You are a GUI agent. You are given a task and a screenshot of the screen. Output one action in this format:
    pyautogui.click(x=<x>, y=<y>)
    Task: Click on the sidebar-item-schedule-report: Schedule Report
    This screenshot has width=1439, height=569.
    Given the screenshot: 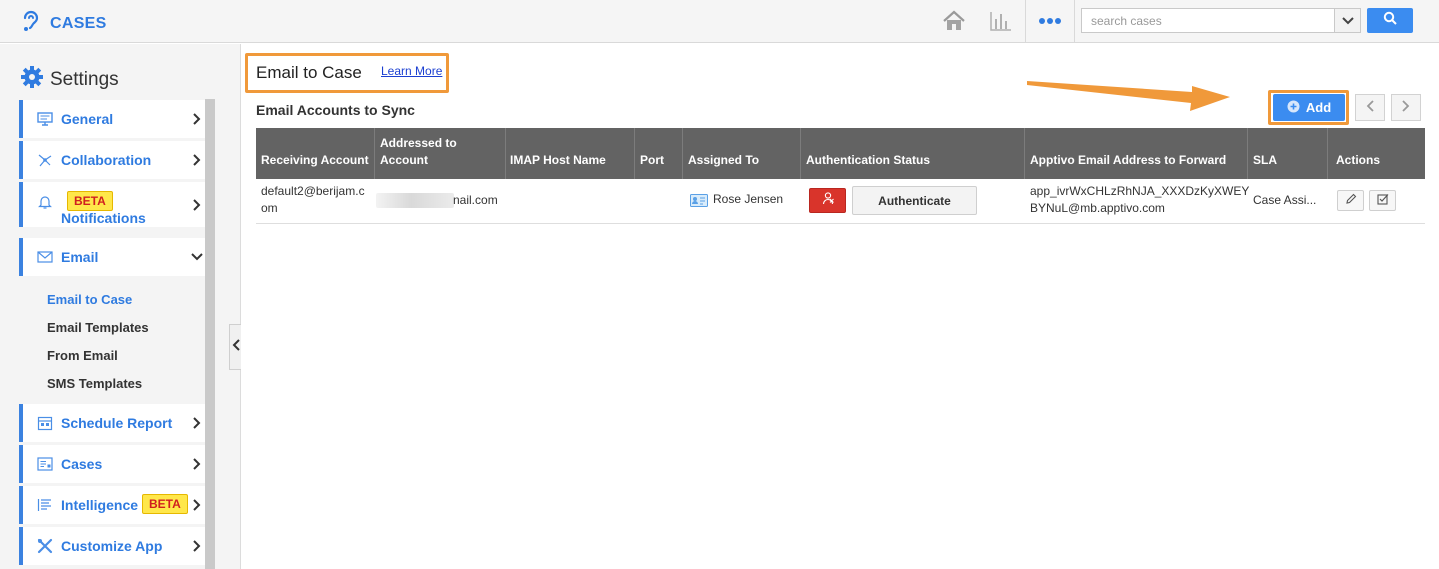 What is the action you would take?
    pyautogui.click(x=112, y=423)
    